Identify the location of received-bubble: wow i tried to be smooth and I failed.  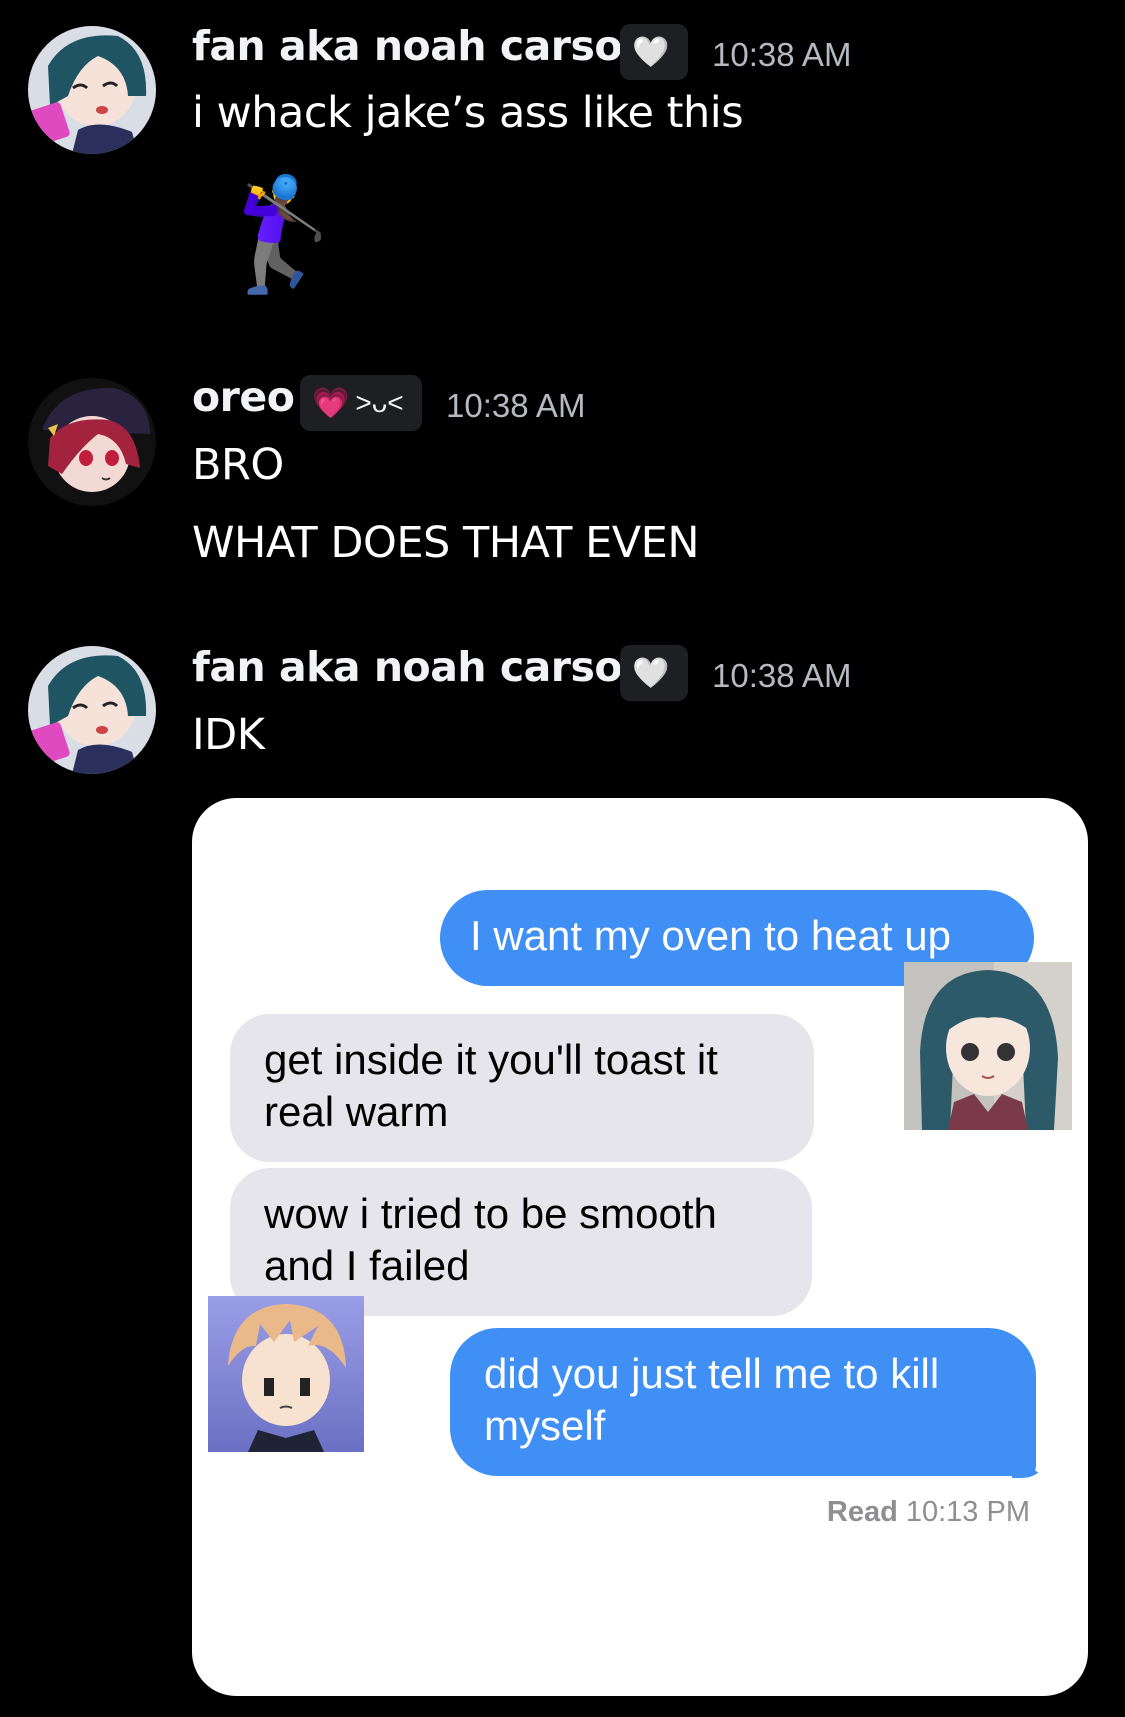
(521, 1242).